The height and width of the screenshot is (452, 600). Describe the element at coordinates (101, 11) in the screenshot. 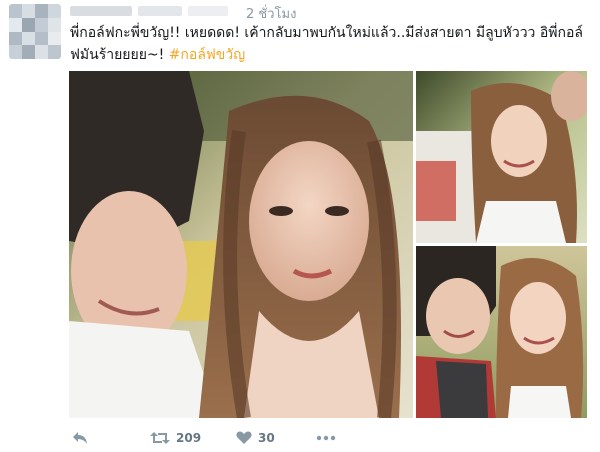

I see `author-name-redacted` at that location.